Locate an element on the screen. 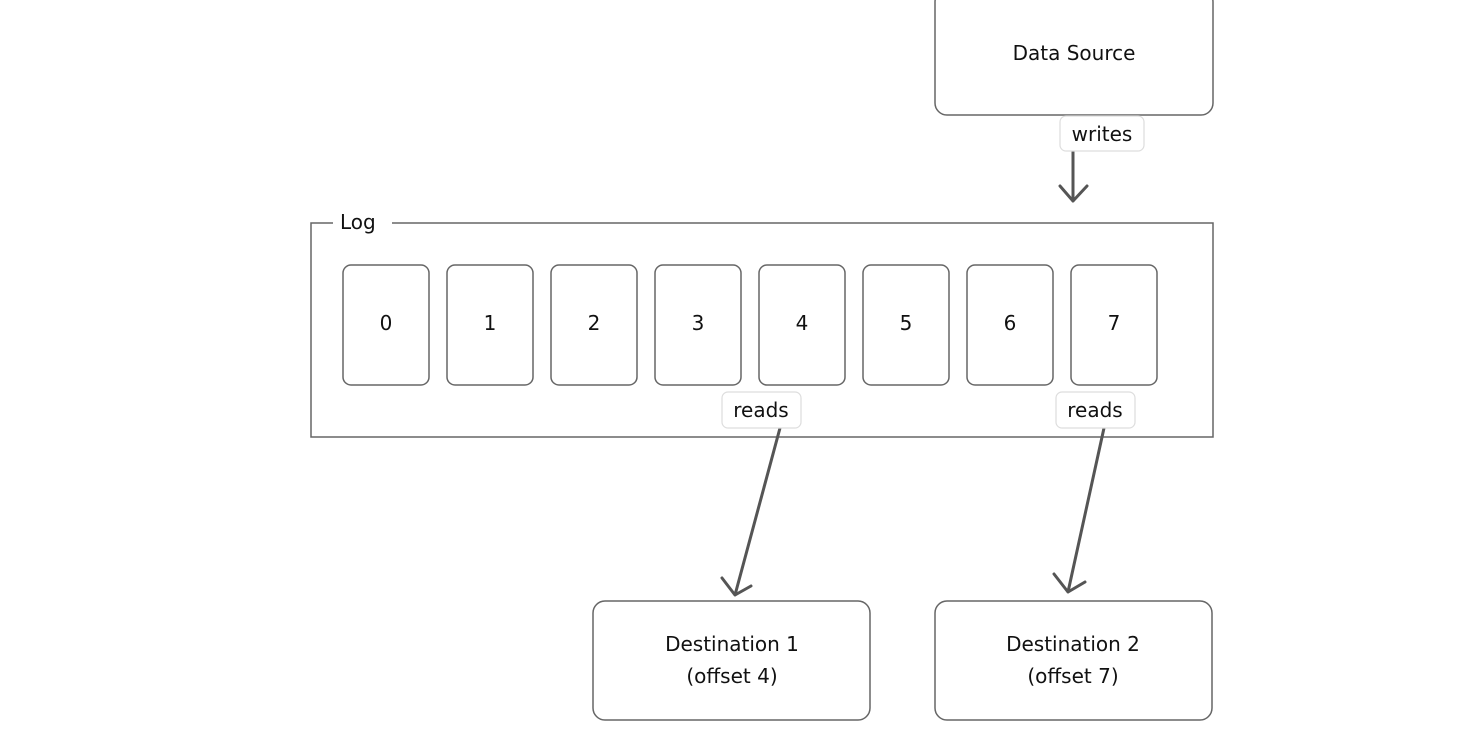  writes-arrow is located at coordinates (1073, 176).